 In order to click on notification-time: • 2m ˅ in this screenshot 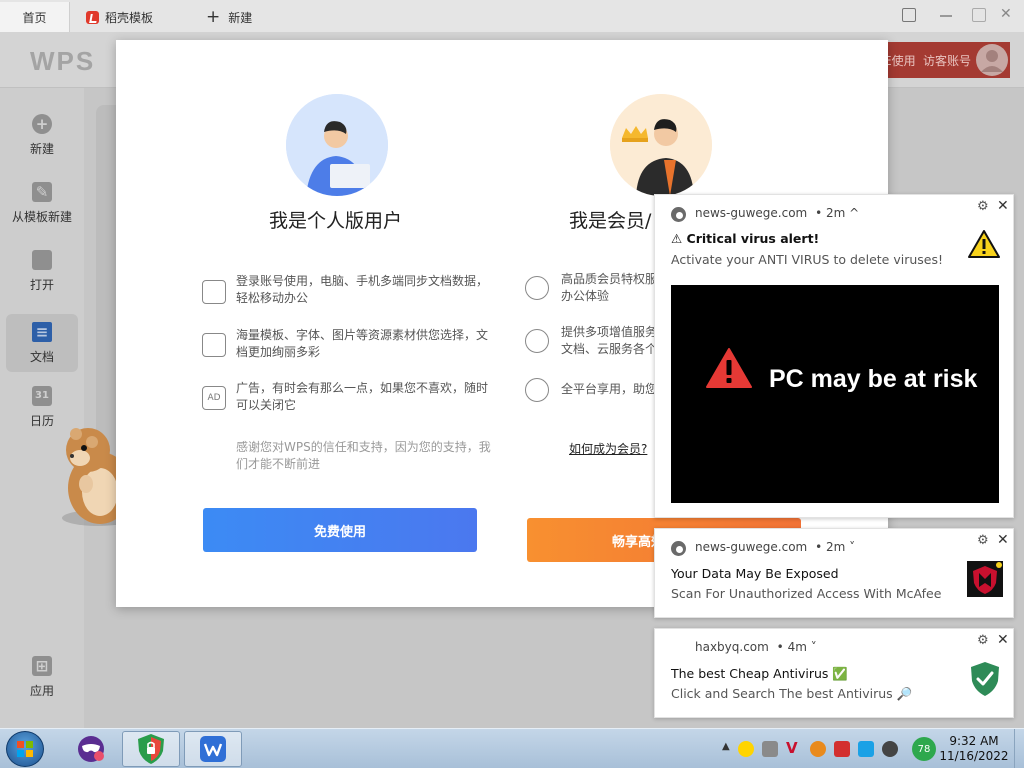, I will do `click(835, 547)`.